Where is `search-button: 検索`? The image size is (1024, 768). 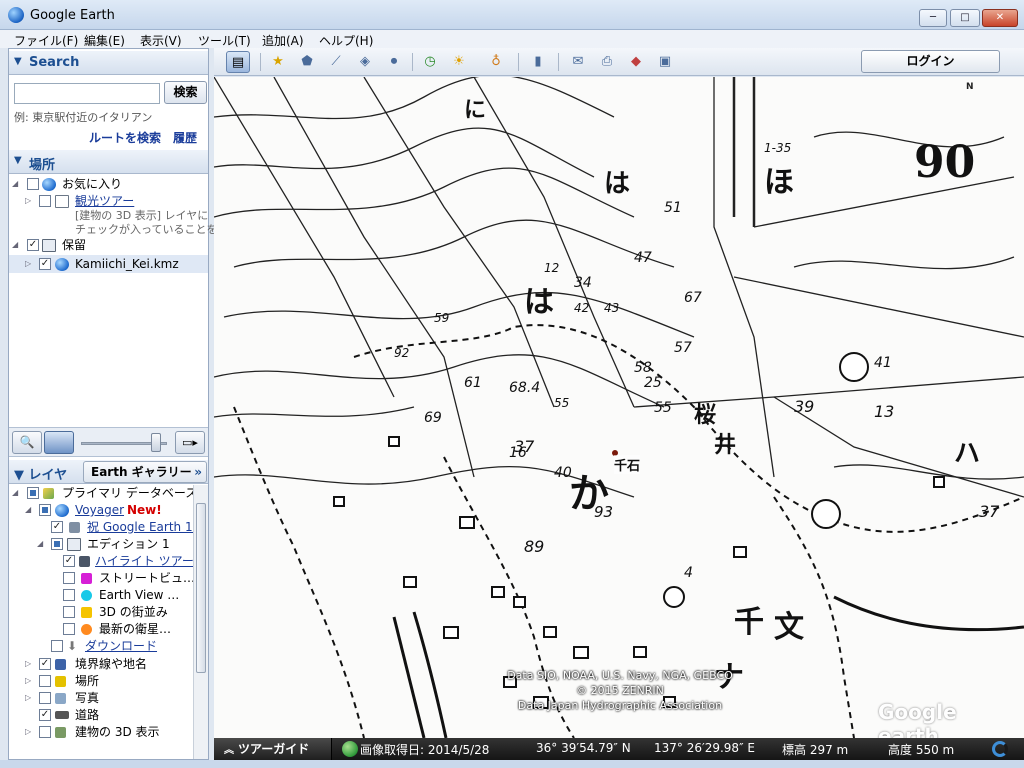 search-button: 検索 is located at coordinates (185, 92).